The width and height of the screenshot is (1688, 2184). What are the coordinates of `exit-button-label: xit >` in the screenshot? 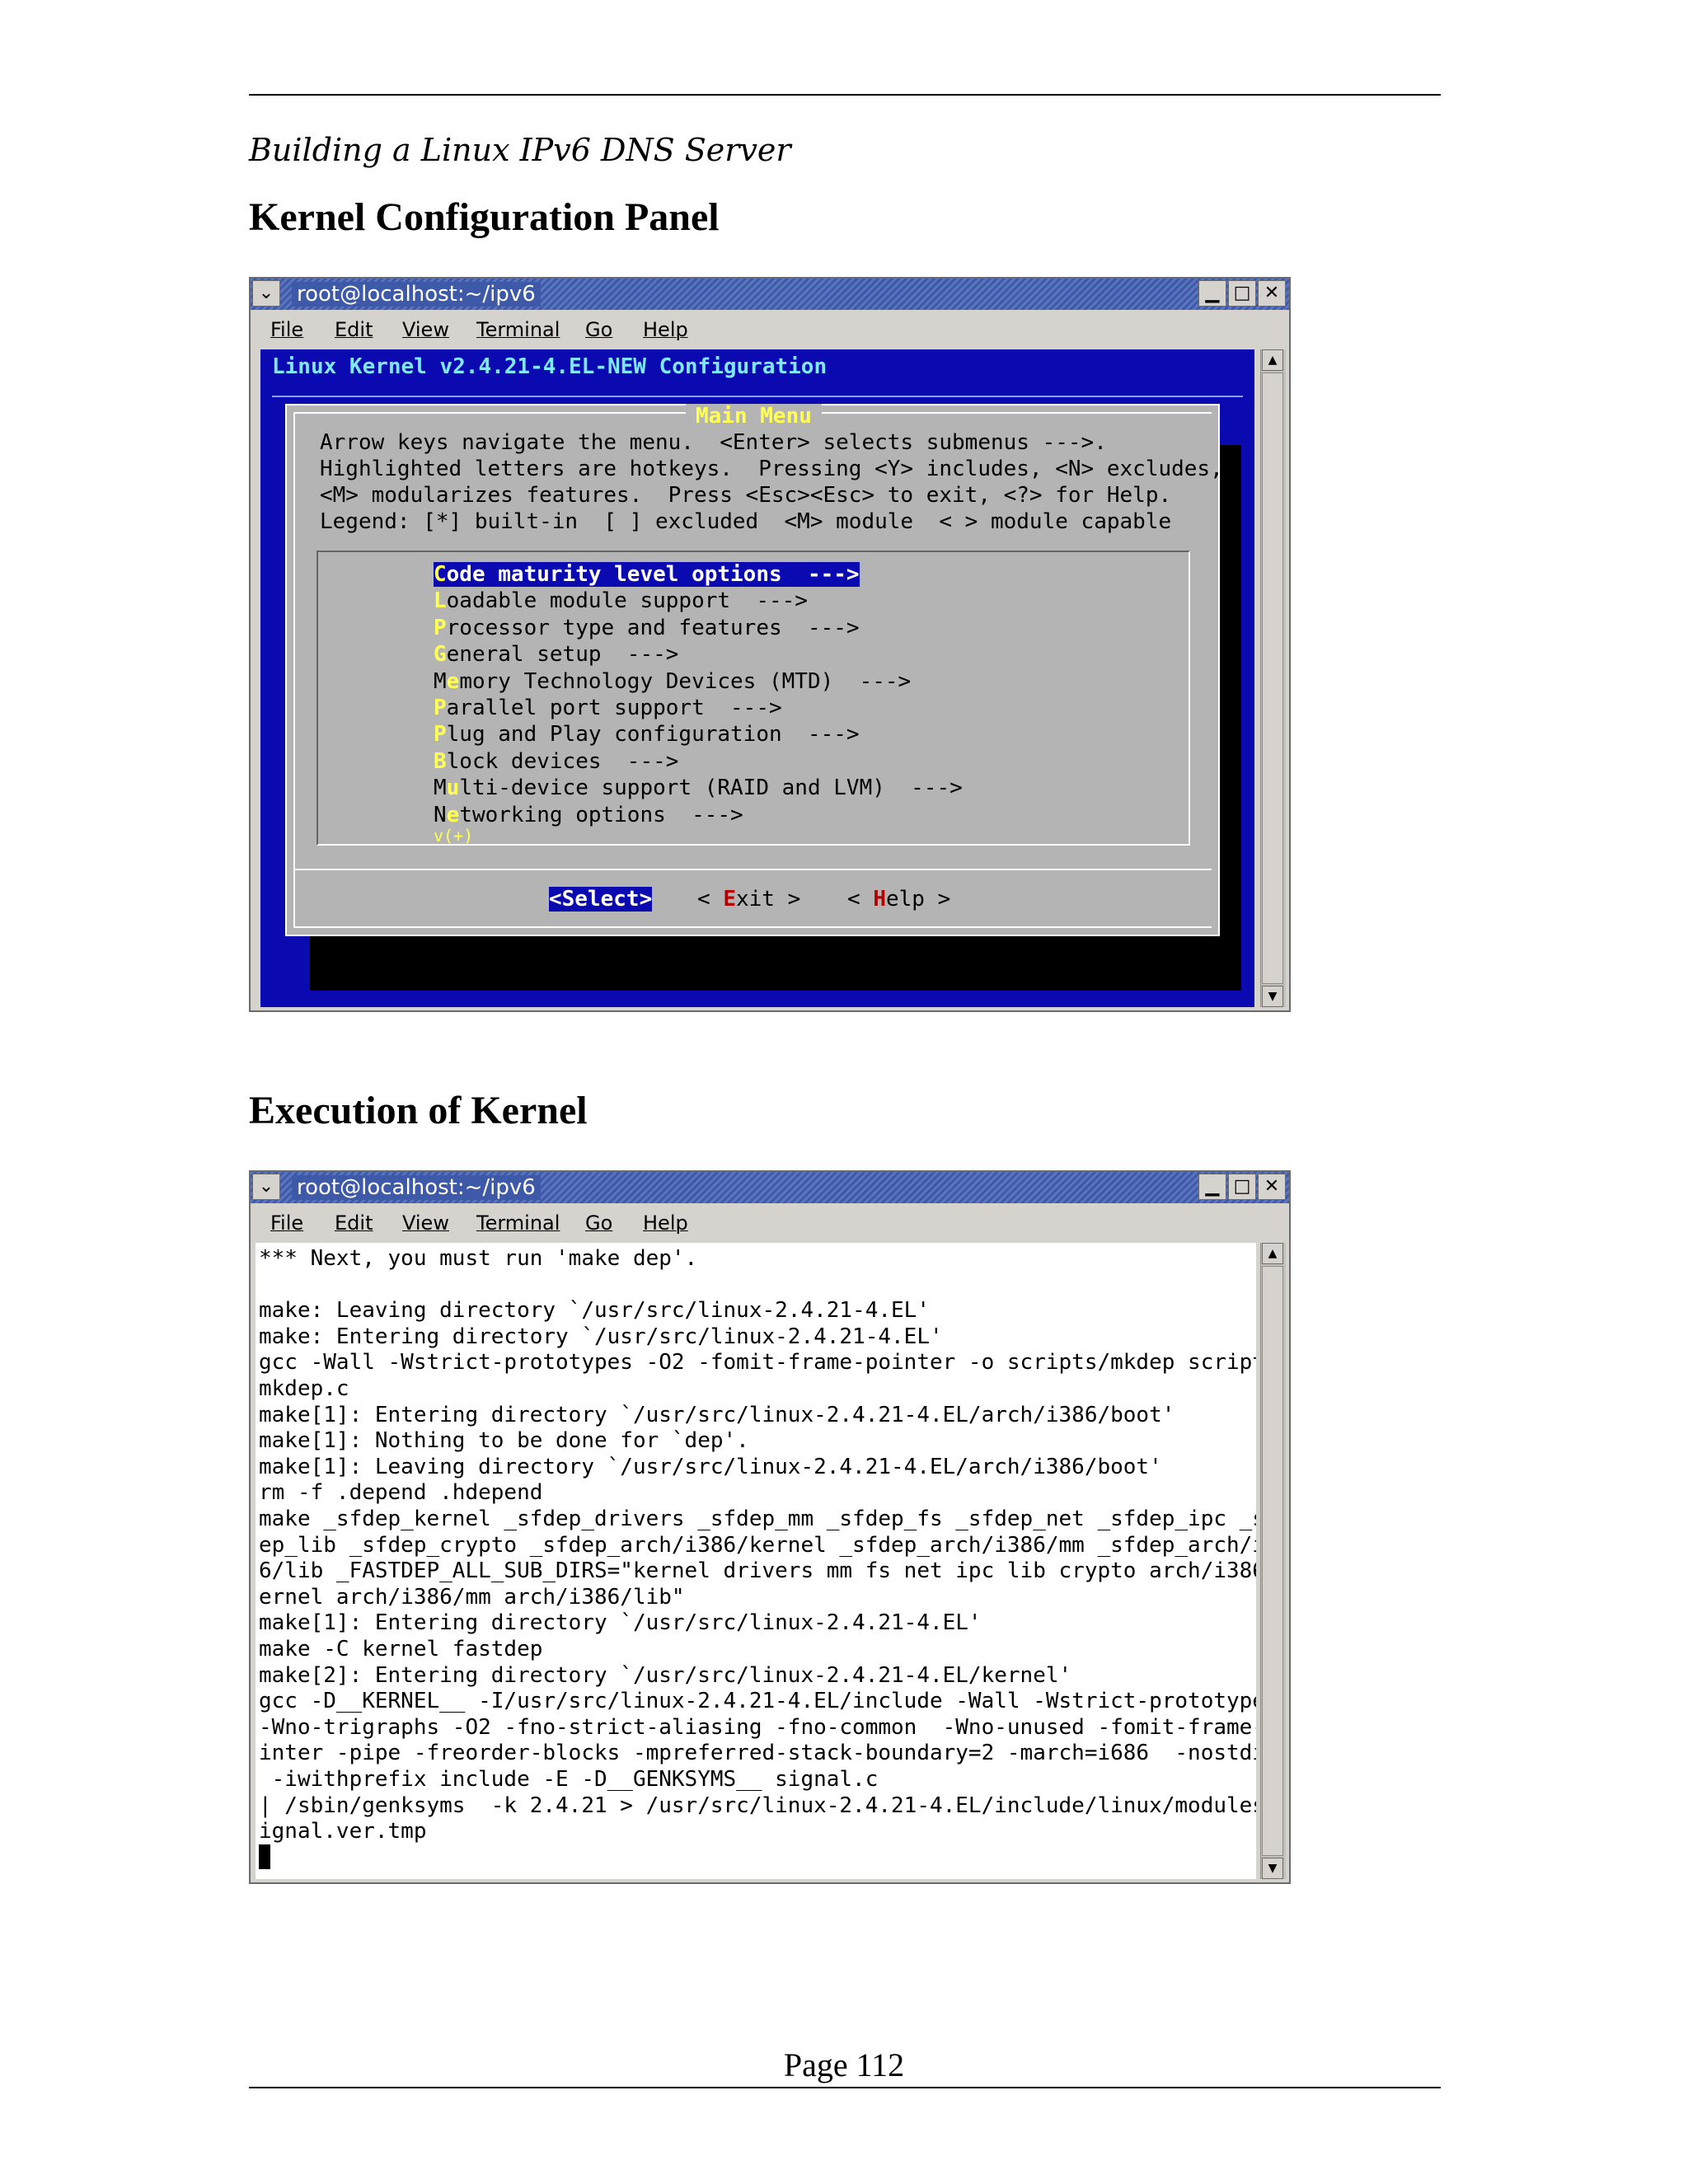 It's located at (768, 899).